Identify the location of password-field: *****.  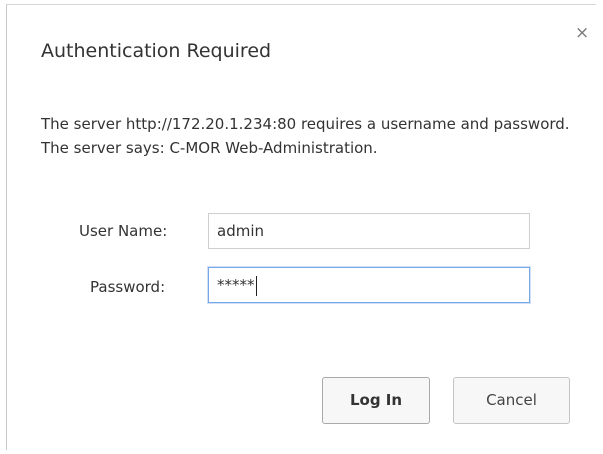
(369, 285).